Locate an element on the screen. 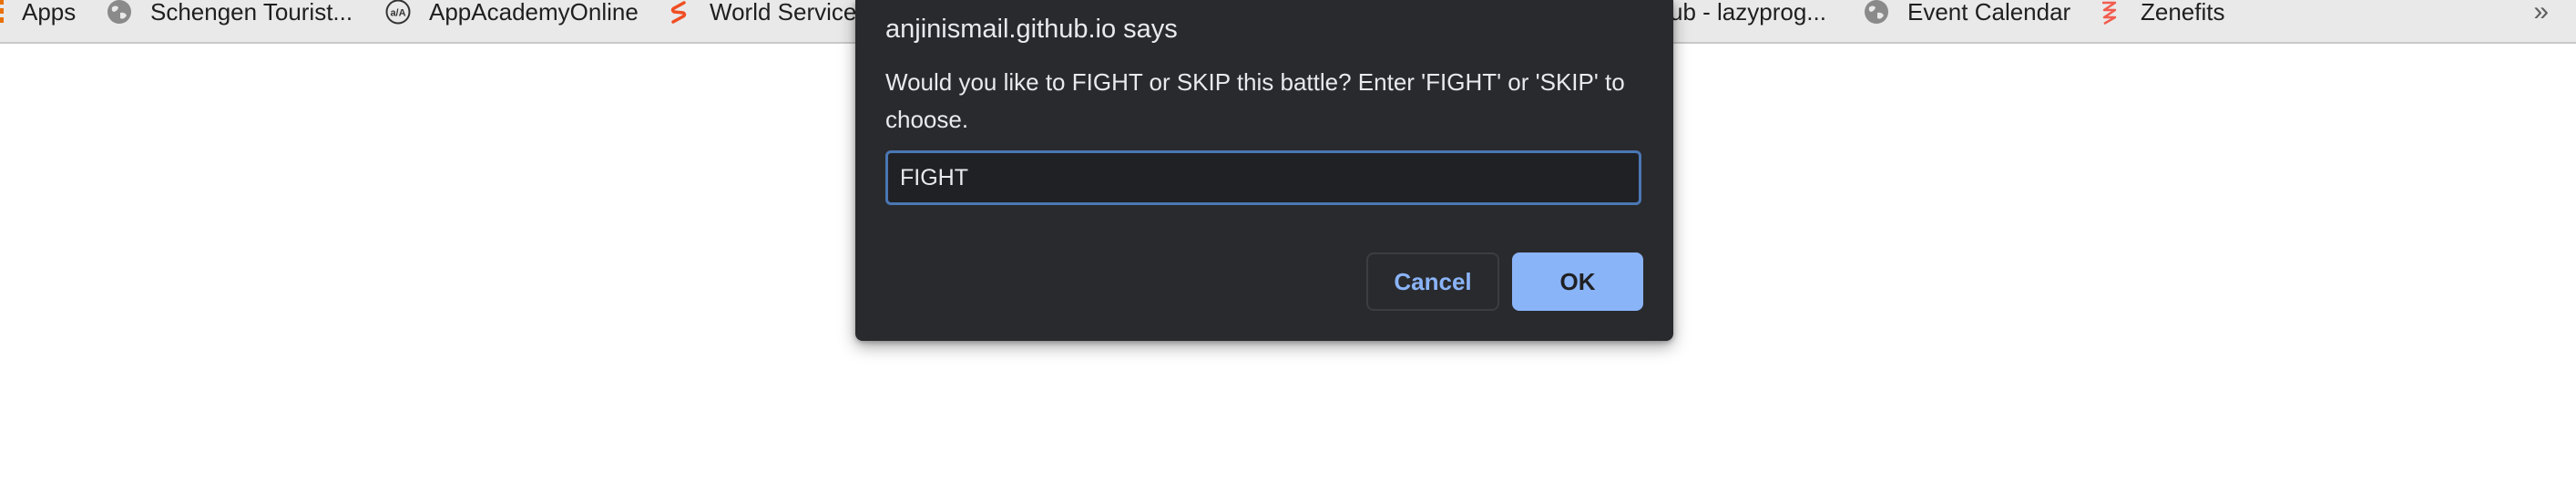  bookmark-label: World Service is located at coordinates (783, 13).